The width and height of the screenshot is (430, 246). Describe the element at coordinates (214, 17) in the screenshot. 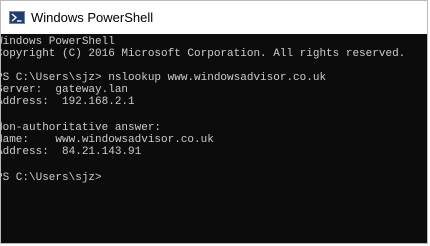

I see `title-bar: Windows PowerShell` at that location.